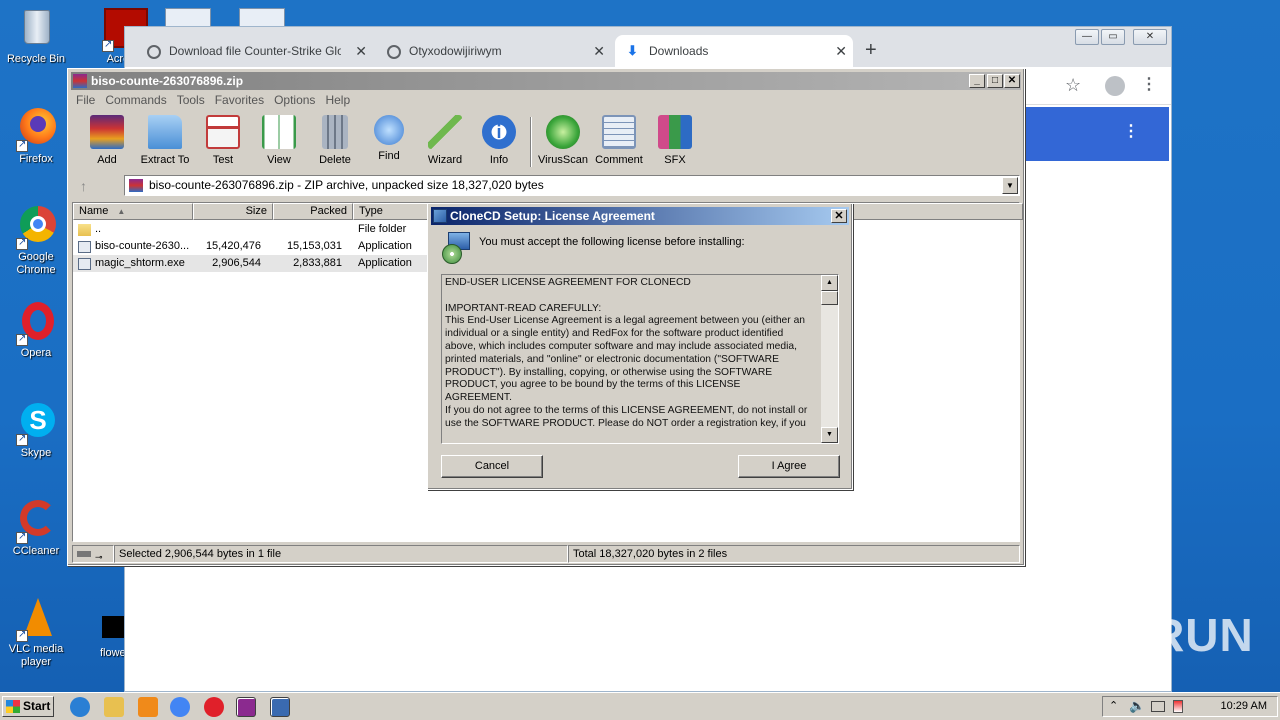  I want to click on find-magnifier-icon, so click(389, 130).